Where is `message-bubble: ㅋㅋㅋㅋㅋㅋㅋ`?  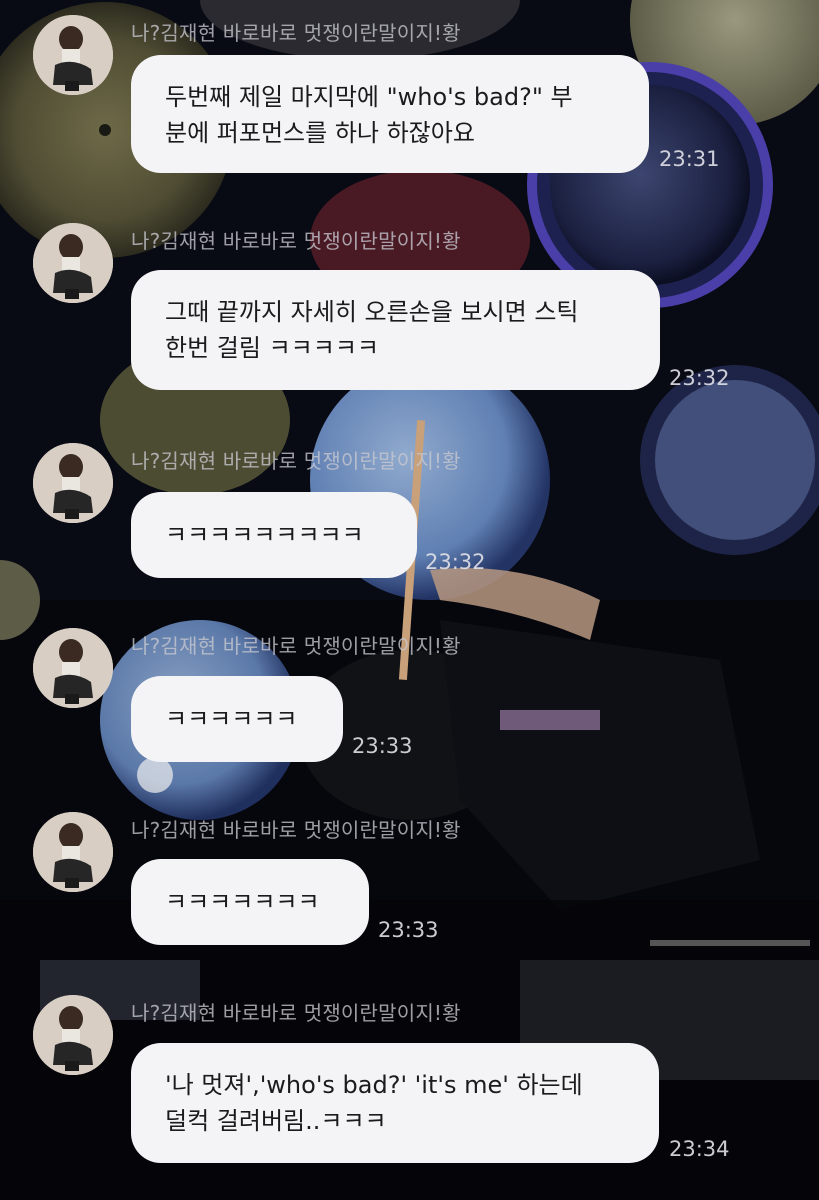
message-bubble: ㅋㅋㅋㅋㅋㅋㅋ is located at coordinates (250, 902).